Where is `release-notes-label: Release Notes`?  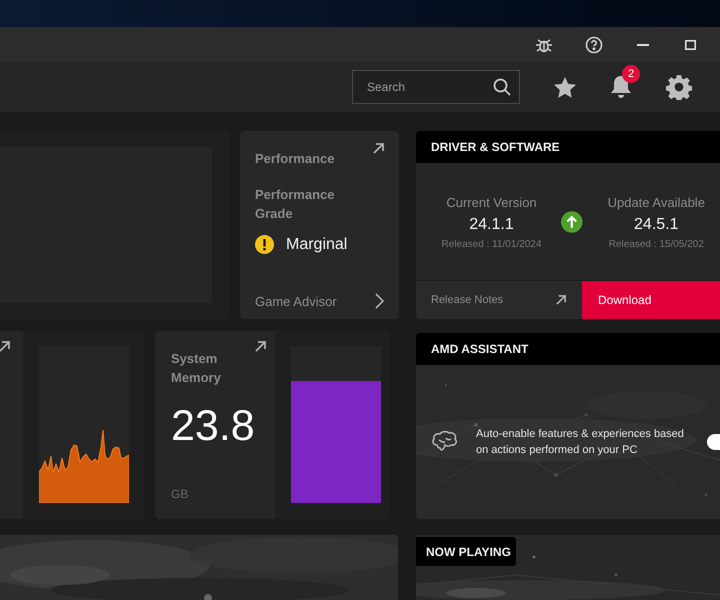 release-notes-label: Release Notes is located at coordinates (467, 300).